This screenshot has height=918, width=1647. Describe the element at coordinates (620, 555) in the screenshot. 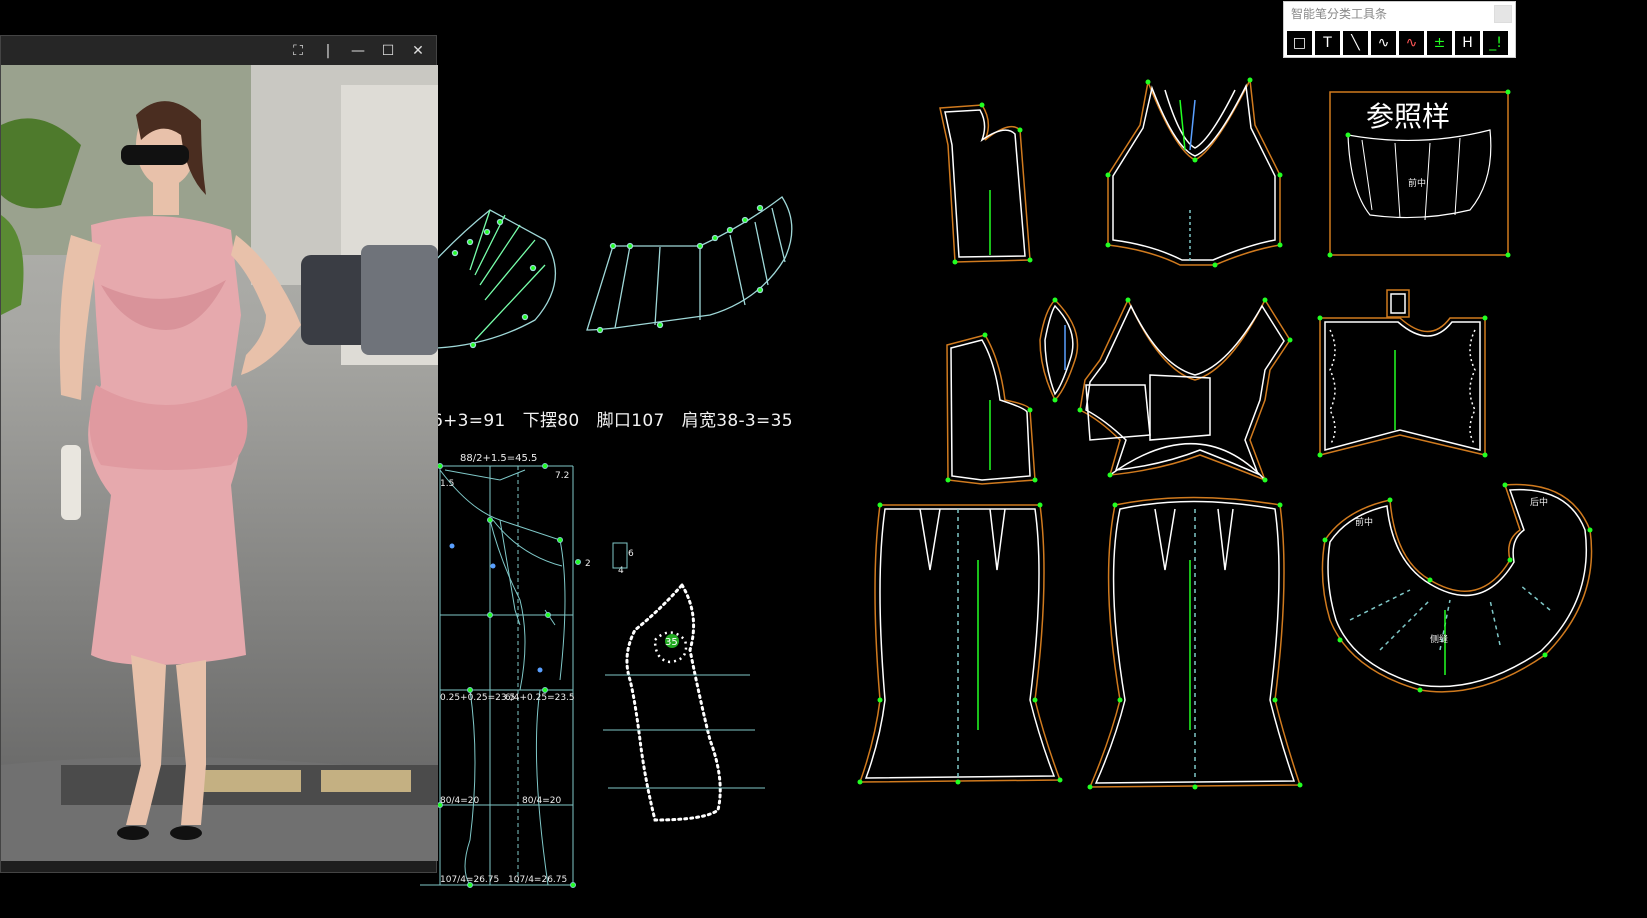

I see `small-tab-piece` at that location.